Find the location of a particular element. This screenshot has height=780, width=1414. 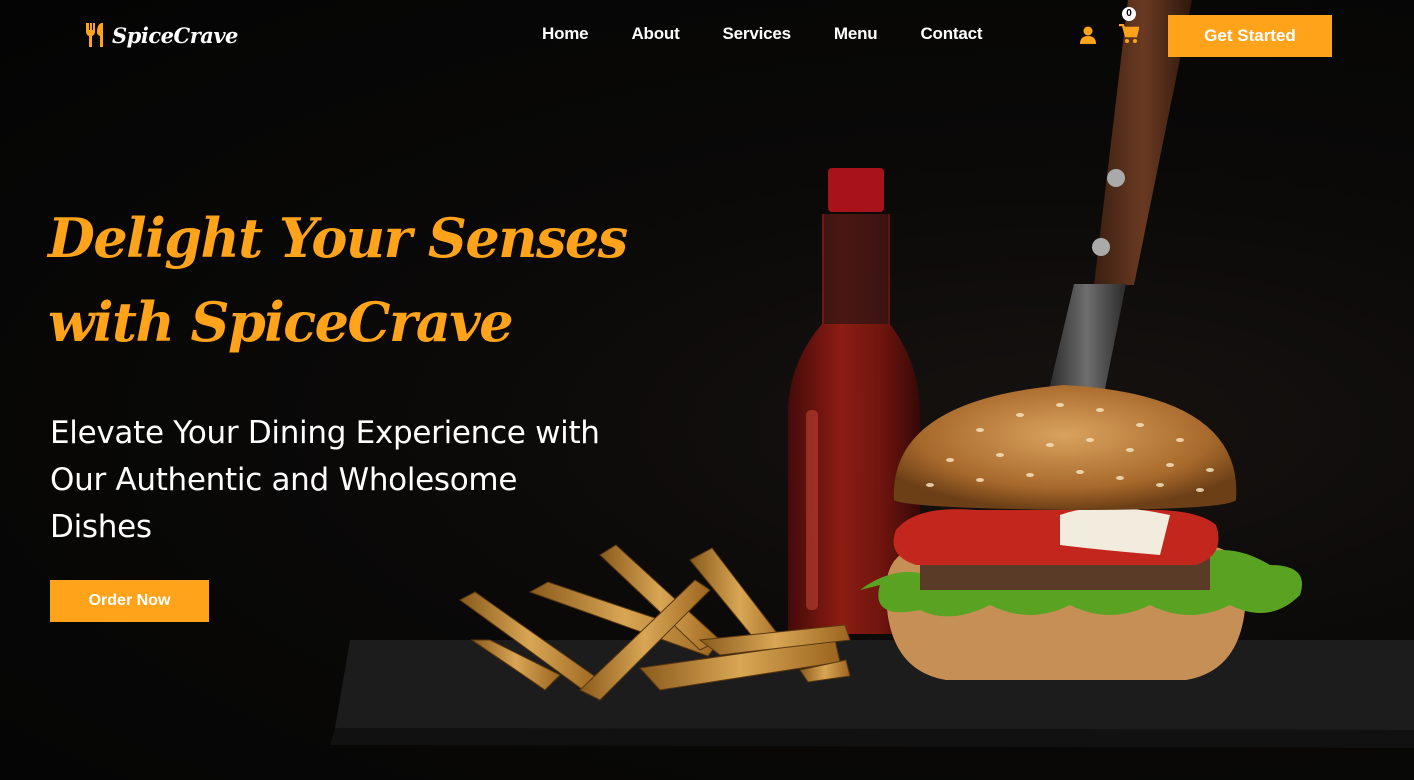

user-icon is located at coordinates (1088, 35).